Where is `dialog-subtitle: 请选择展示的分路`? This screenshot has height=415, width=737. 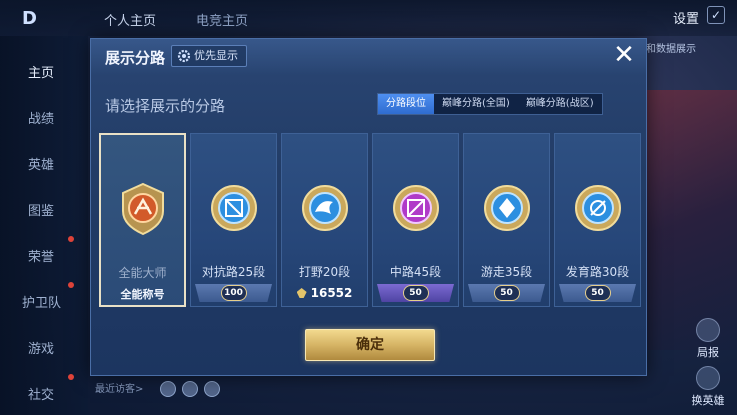 dialog-subtitle: 请选择展示的分路 is located at coordinates (165, 106).